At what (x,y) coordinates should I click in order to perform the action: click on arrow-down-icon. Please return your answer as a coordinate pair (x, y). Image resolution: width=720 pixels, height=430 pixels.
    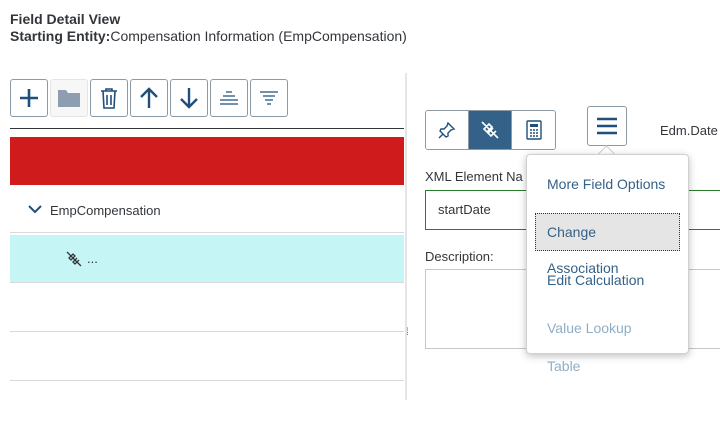
    Looking at the image, I should click on (189, 98).